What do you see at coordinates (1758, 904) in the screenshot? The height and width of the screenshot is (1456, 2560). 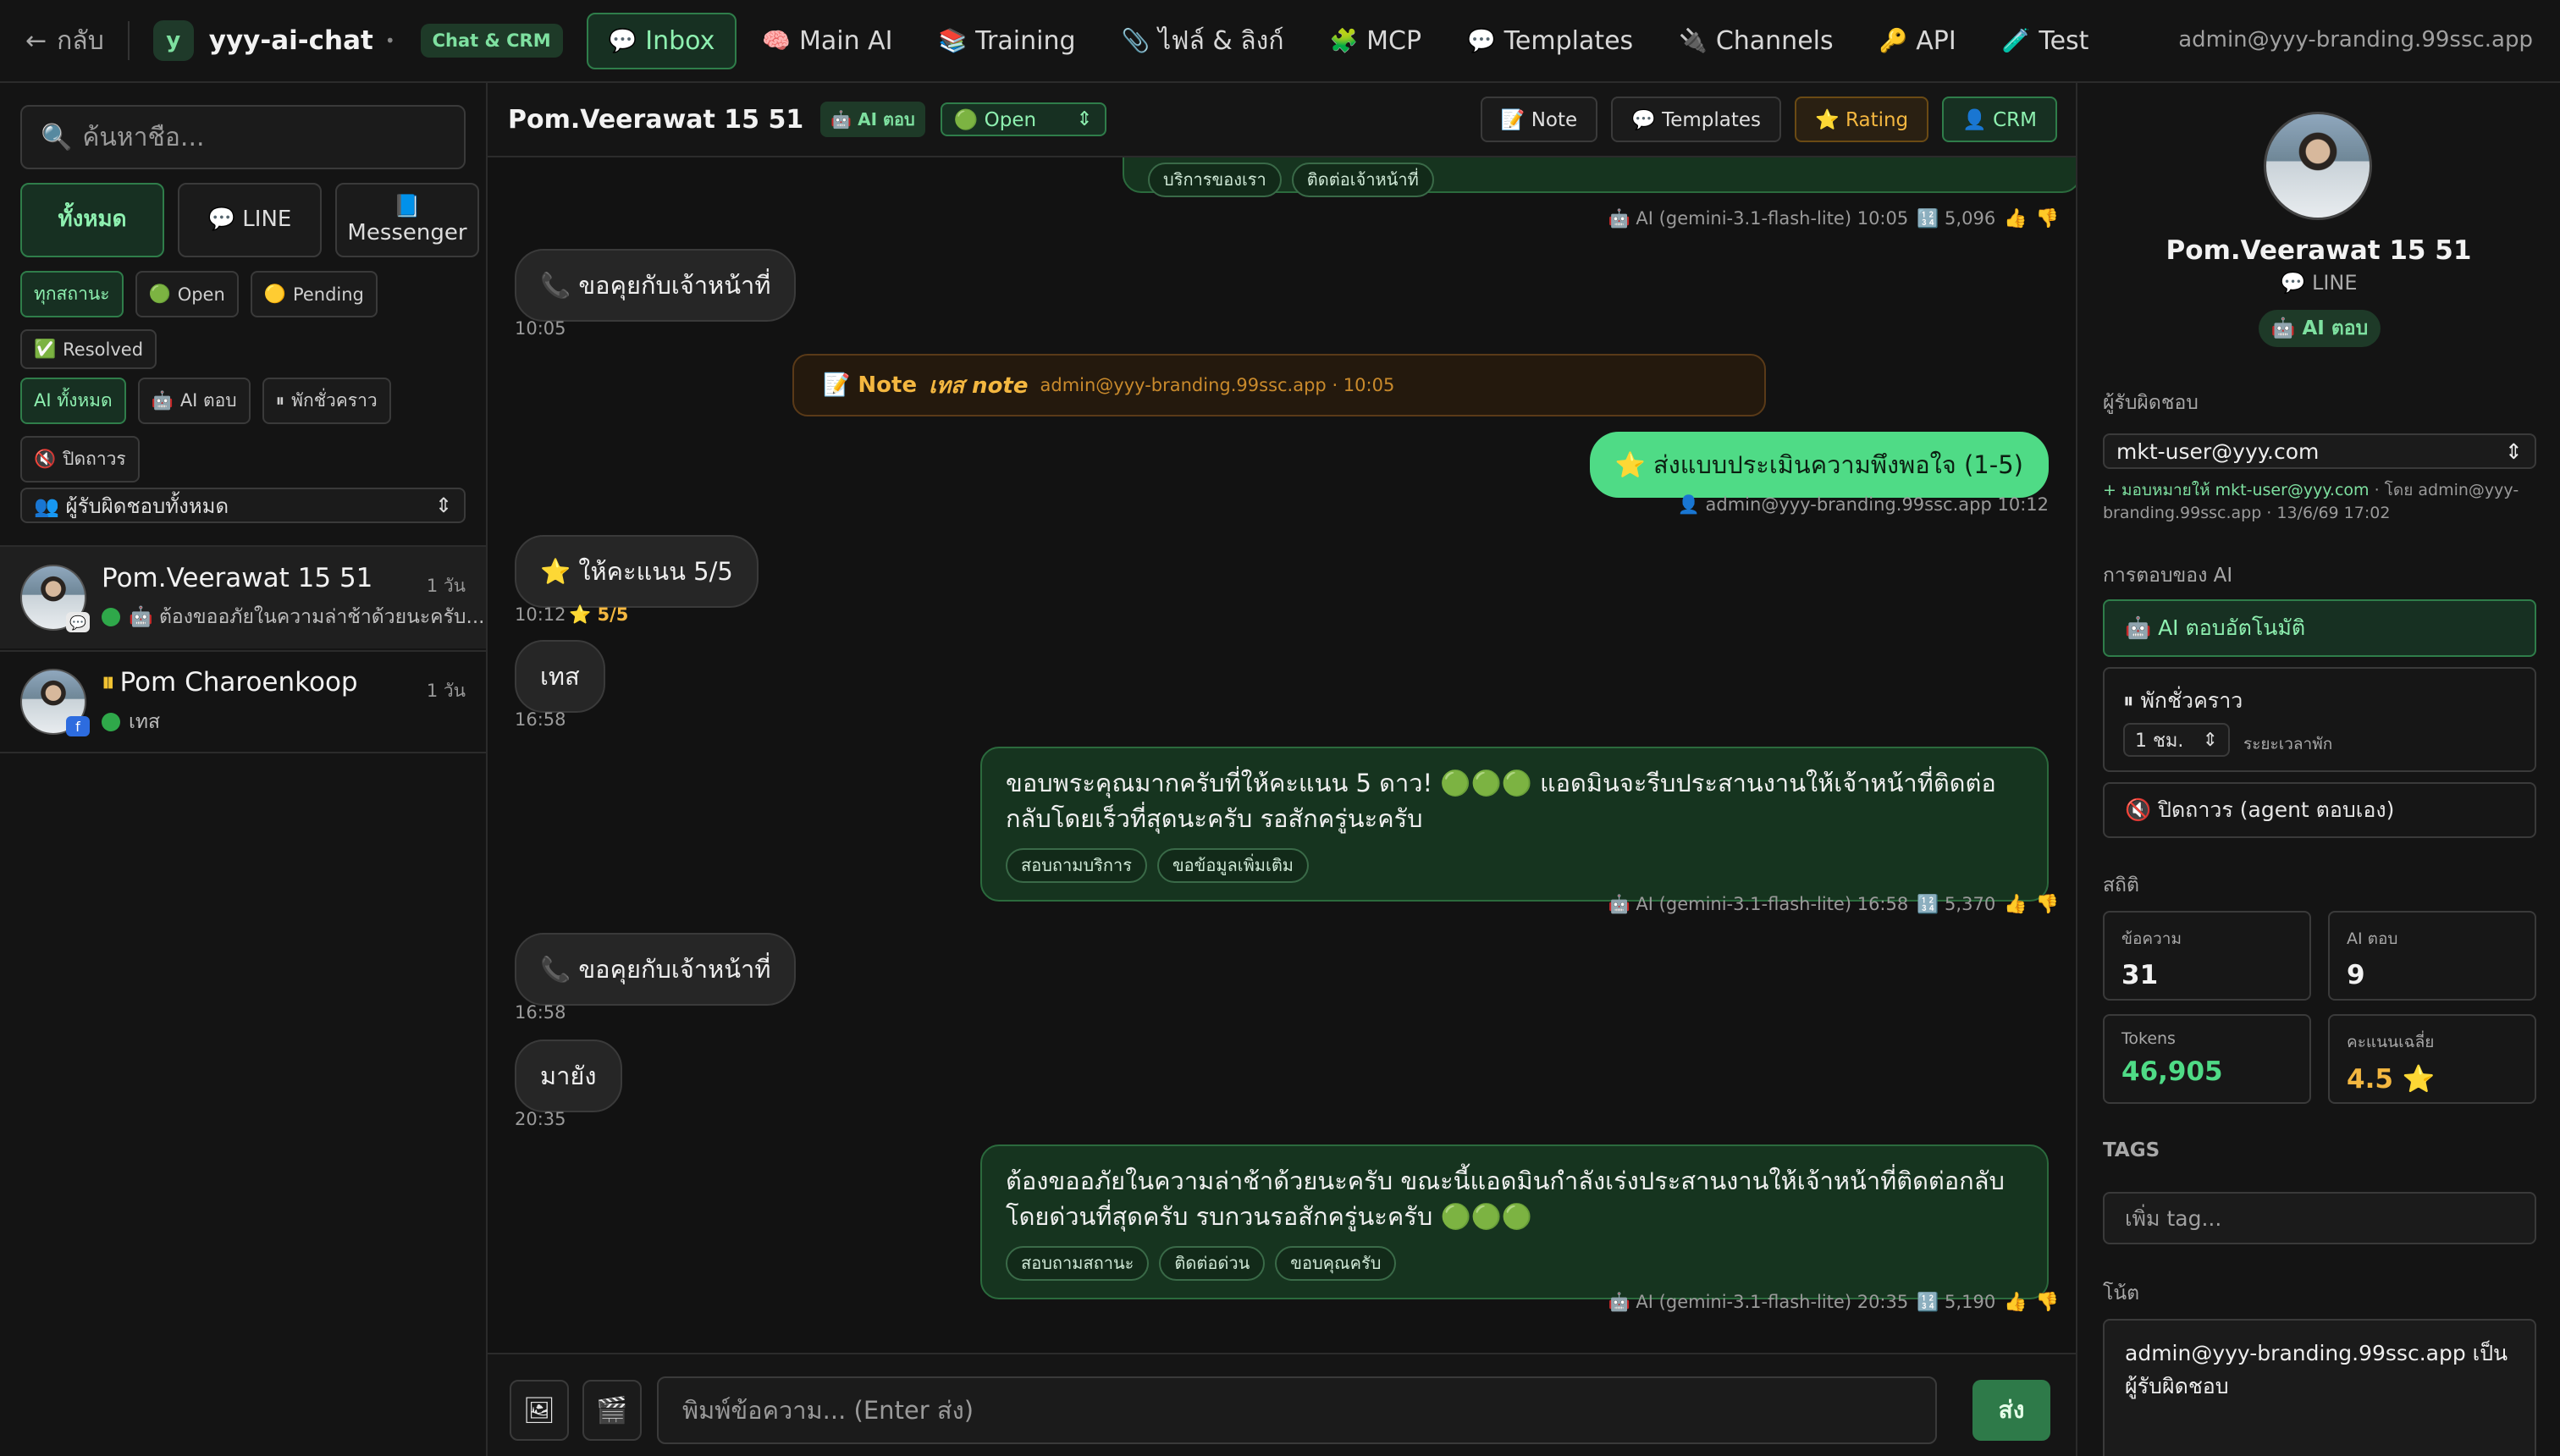 I see `ai-model-info: 🤖 AI (gemini-3.1-flash-lite) 16:58` at bounding box center [1758, 904].